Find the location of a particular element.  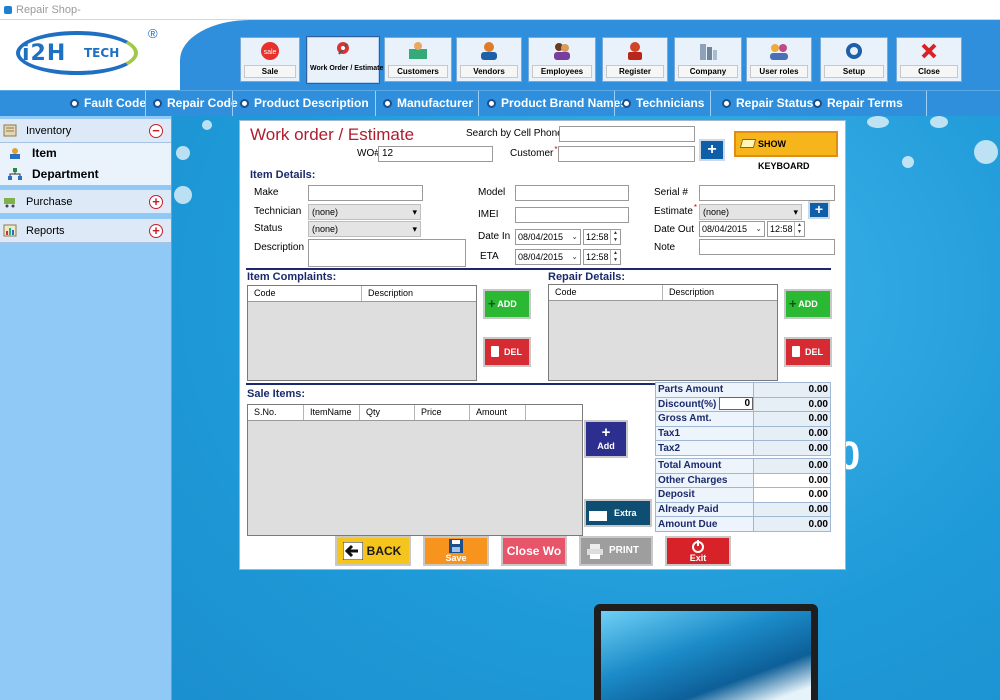

toolbar-close-button: Close is located at coordinates (929, 59).